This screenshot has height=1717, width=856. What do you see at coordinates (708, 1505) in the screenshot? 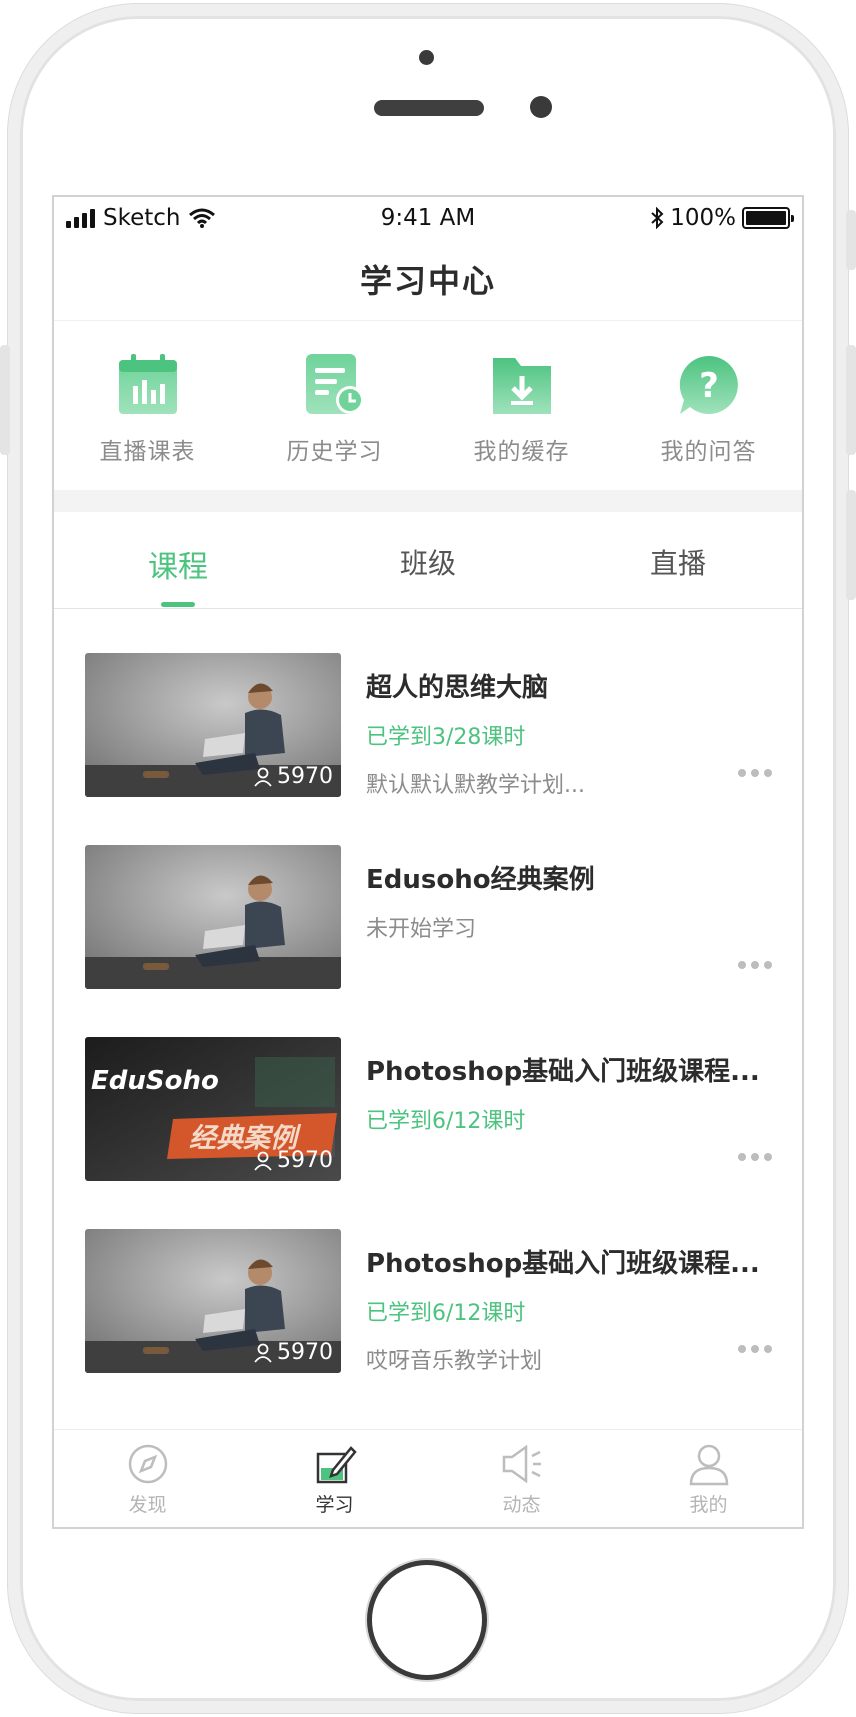
I see `tabbar-label: 我的` at bounding box center [708, 1505].